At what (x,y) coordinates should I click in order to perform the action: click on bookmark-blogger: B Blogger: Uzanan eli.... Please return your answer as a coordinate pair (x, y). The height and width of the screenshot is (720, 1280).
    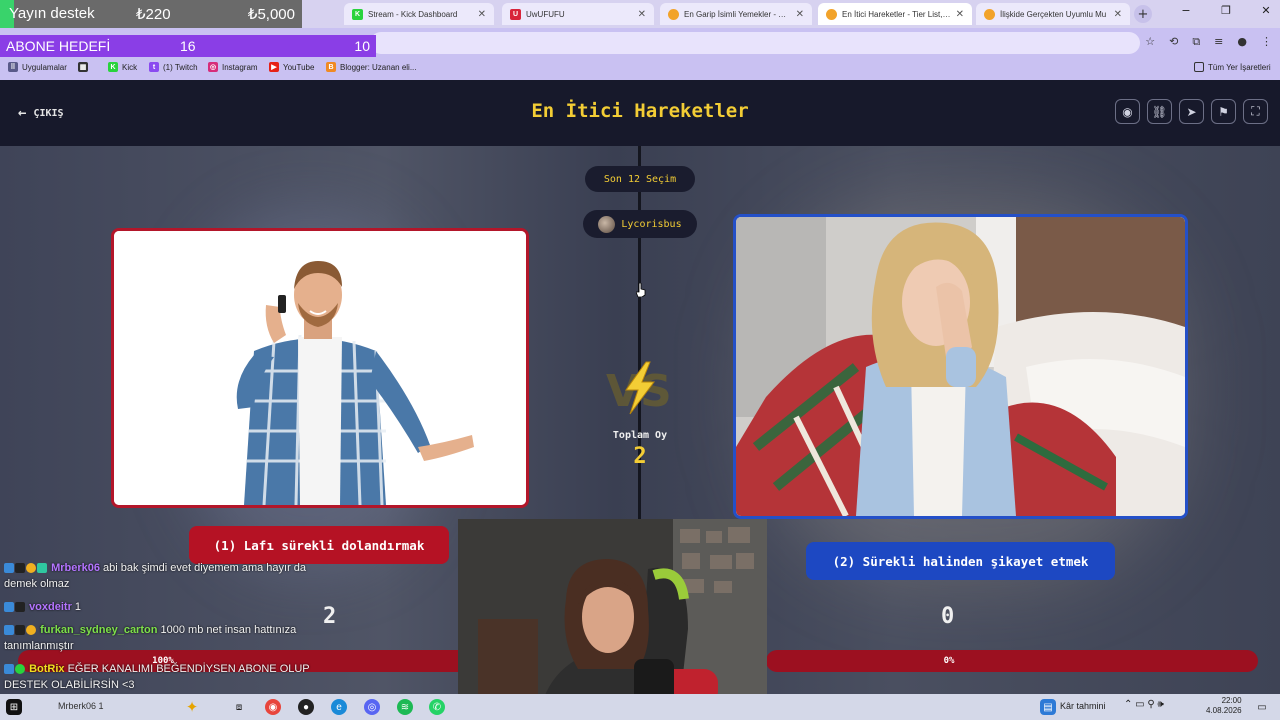
    Looking at the image, I should click on (371, 67).